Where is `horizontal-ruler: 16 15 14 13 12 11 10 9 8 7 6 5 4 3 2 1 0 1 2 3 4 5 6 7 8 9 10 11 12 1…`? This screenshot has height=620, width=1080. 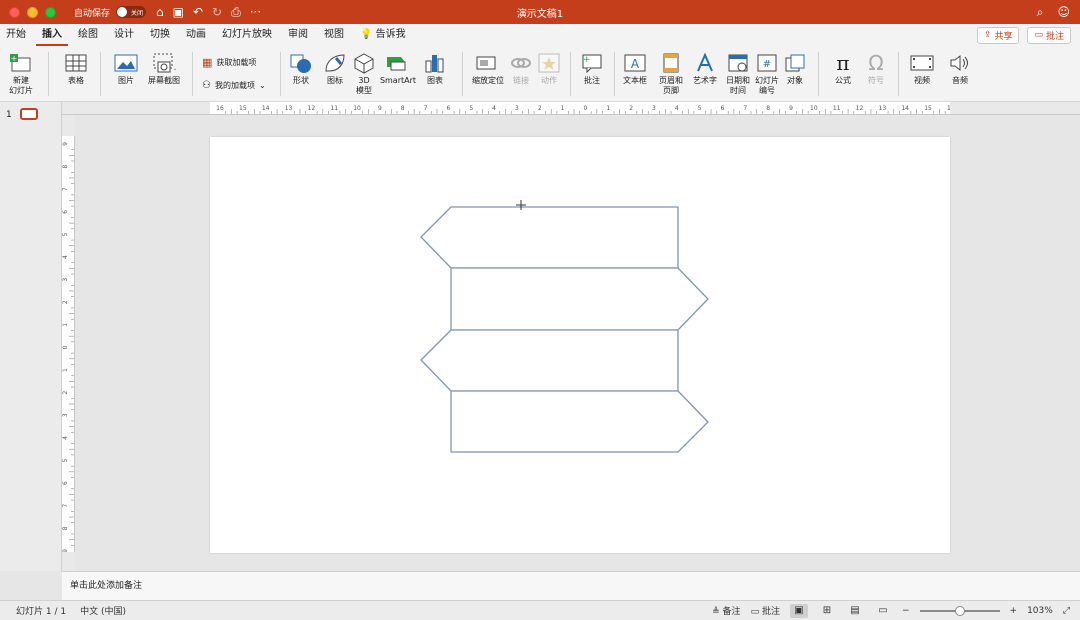 horizontal-ruler: 16 15 14 13 12 11 10 9 8 7 6 5 4 3 2 1 0 1 2 3 4 5 6 7 8 9 10 11 12 1… is located at coordinates (589, 108).